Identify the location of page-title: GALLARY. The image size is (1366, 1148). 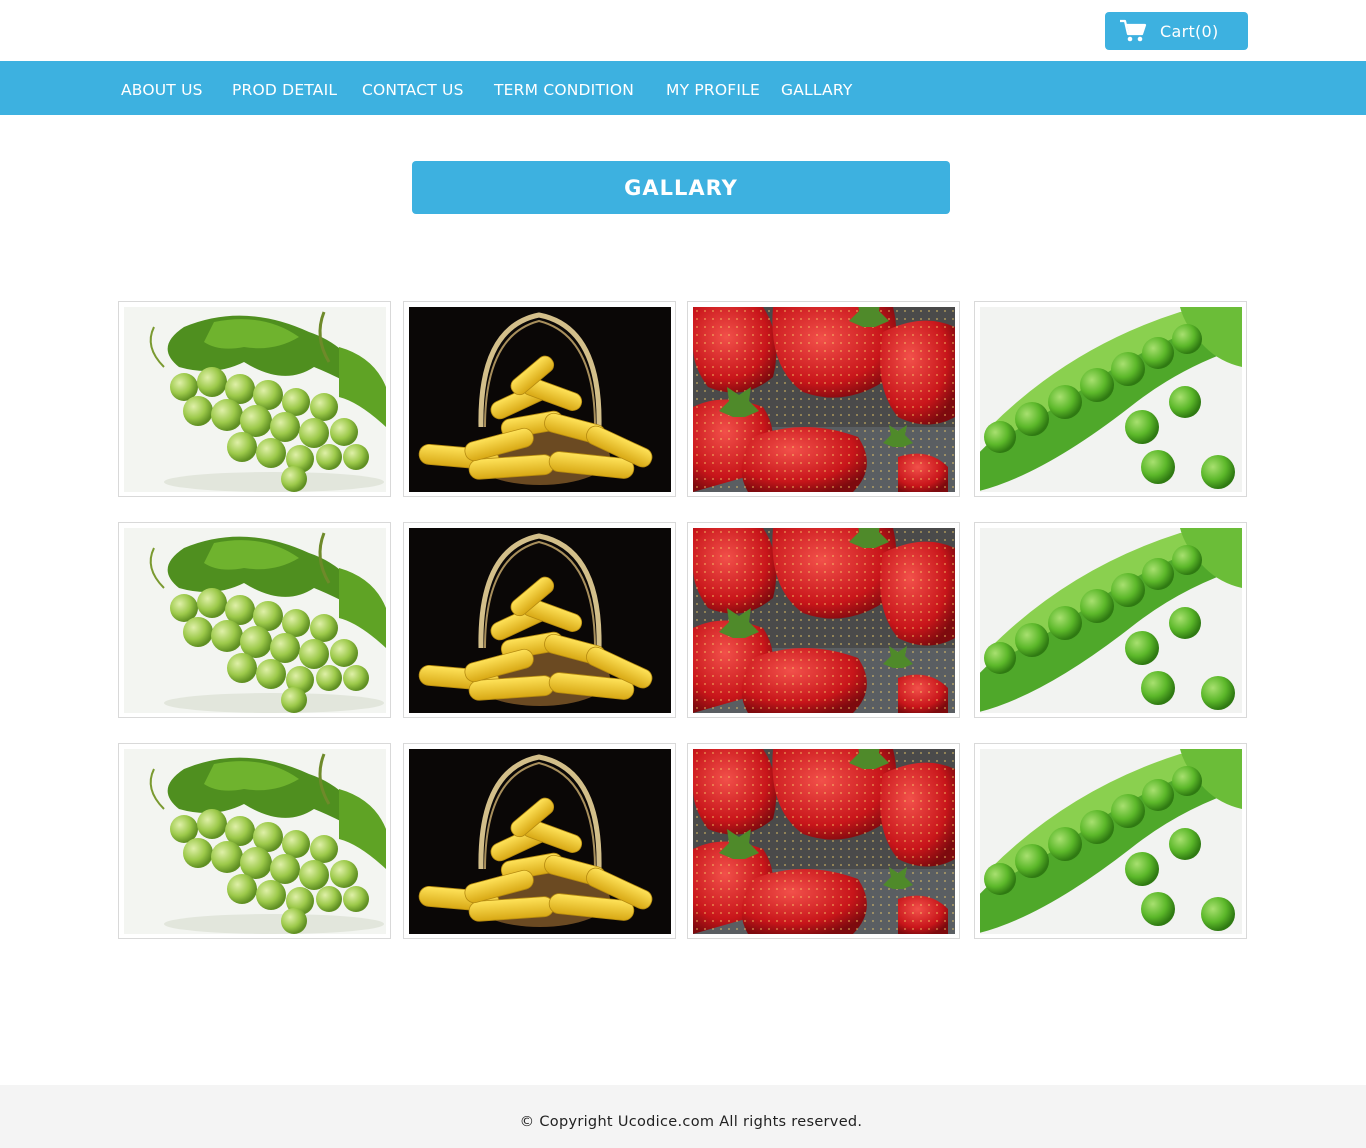
(681, 187).